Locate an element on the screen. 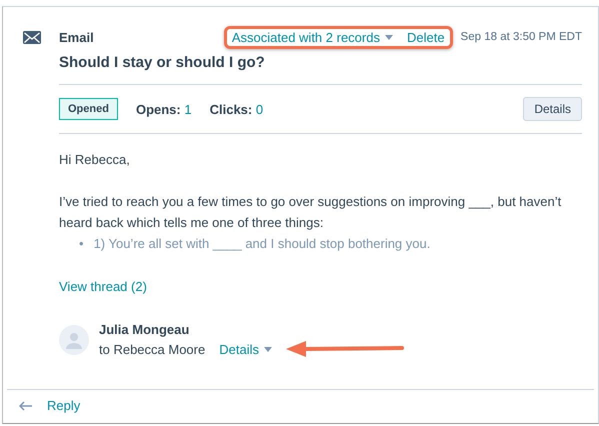 This screenshot has width=599, height=426. bullet-text: 1) You’re all set with ____ and I should stop bothering you. is located at coordinates (262, 244).